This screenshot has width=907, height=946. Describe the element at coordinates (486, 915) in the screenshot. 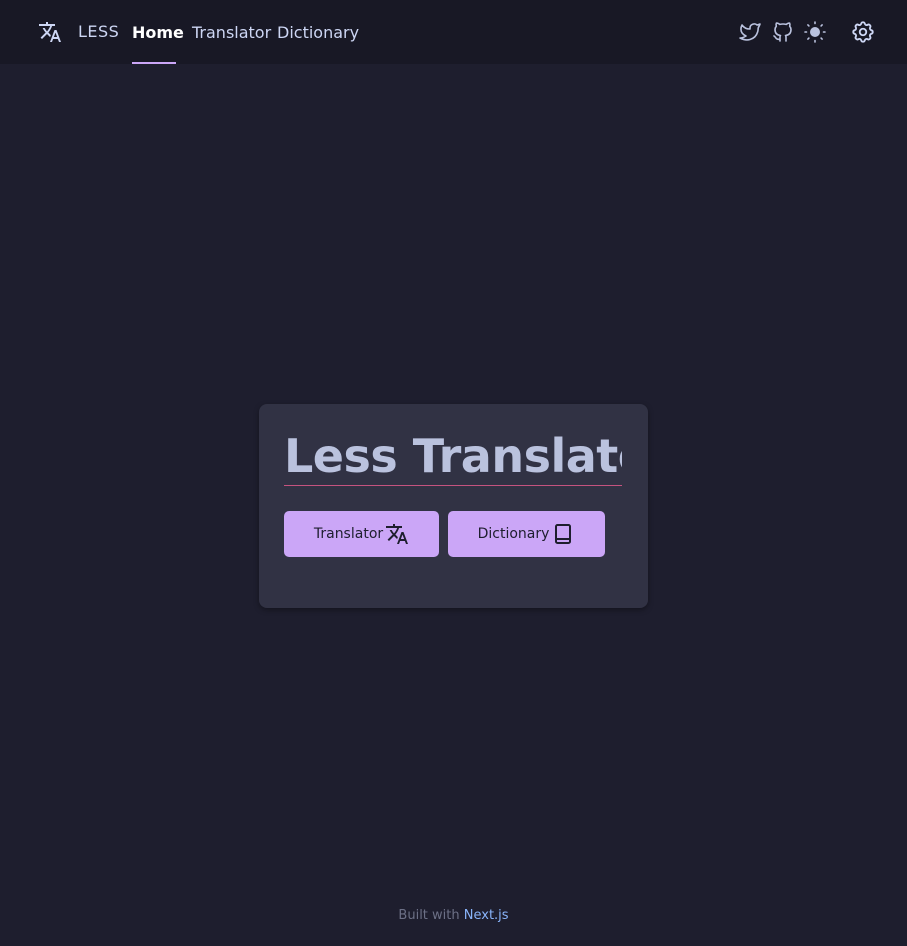

I see `nextjs-link: Next.js` at that location.